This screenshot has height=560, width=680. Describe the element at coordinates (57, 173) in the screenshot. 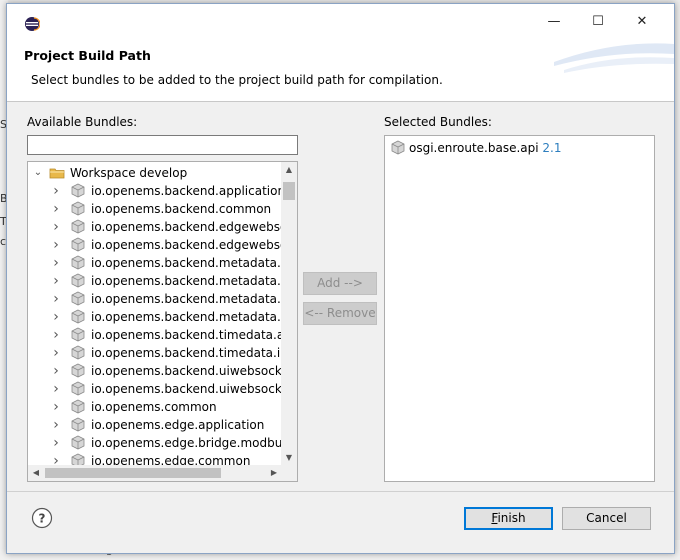

I see `folder-icon` at that location.